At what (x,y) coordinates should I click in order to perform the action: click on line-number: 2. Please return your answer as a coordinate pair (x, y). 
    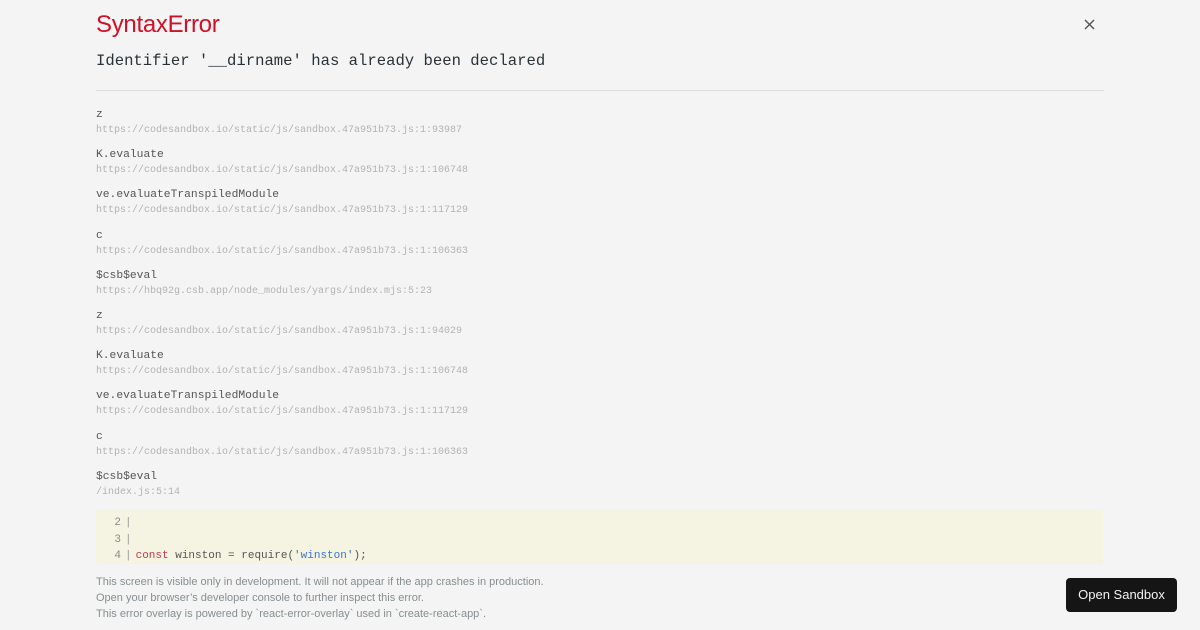
    Looking at the image, I should click on (117, 523).